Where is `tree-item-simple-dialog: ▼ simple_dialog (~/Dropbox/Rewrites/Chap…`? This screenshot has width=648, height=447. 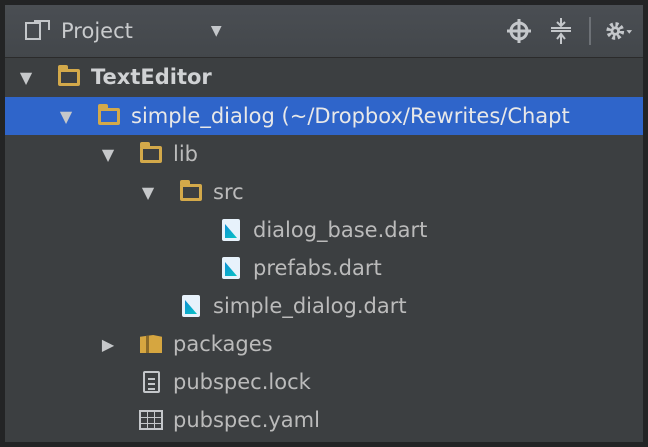
tree-item-simple-dialog: ▼ simple_dialog (~/Dropbox/Rewrites/Chap… is located at coordinates (324, 116).